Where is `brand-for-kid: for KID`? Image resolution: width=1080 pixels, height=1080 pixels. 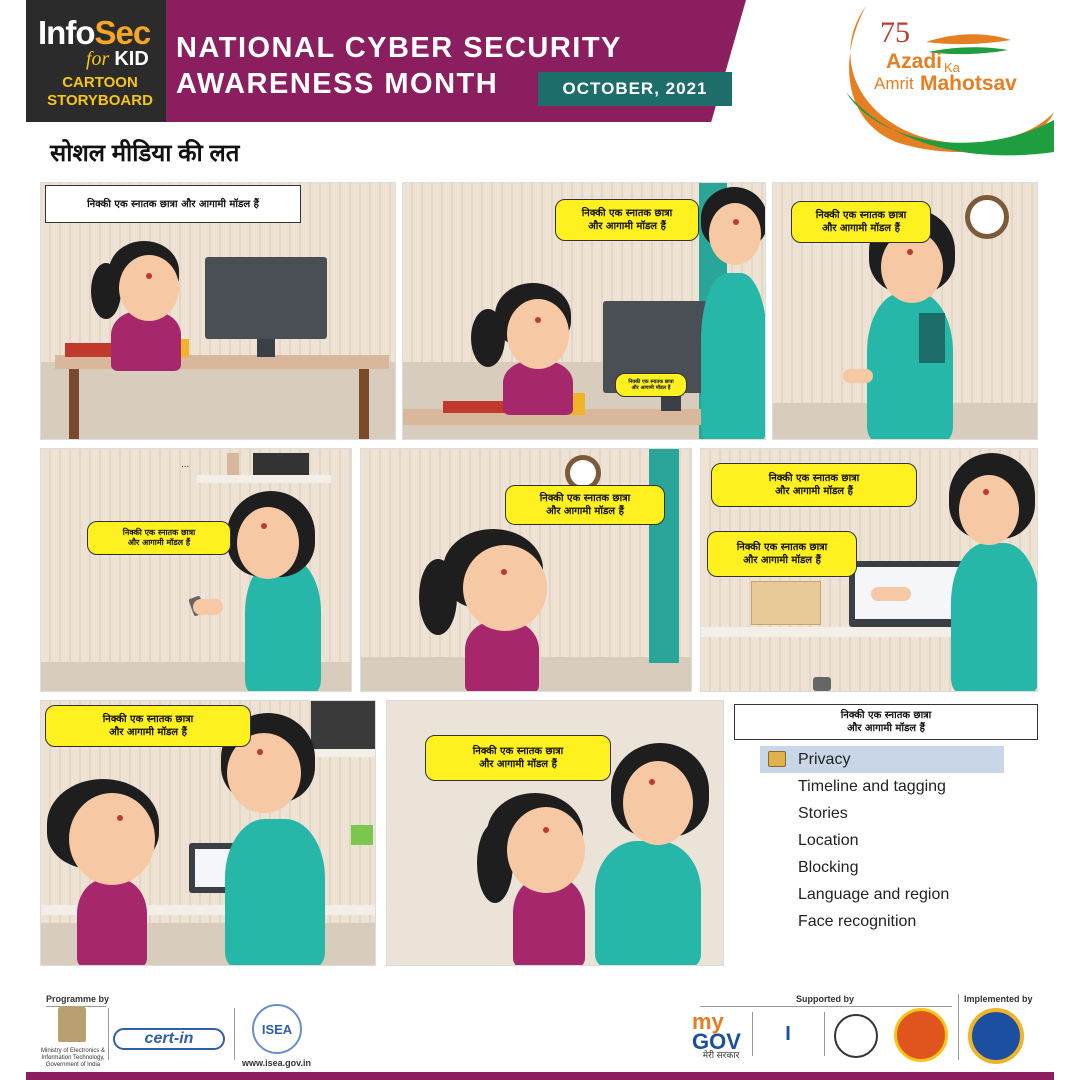
brand-for-kid: for KID is located at coordinates (117, 59).